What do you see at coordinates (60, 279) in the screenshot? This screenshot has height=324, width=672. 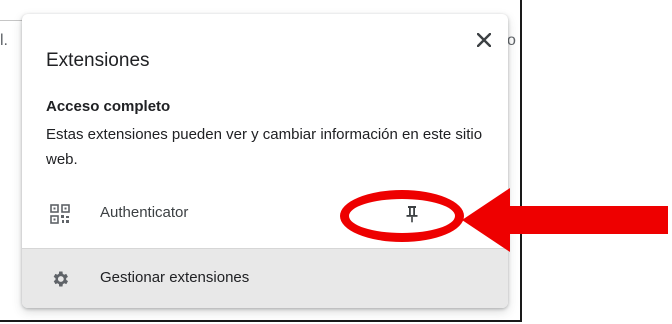 I see `gear-icon` at bounding box center [60, 279].